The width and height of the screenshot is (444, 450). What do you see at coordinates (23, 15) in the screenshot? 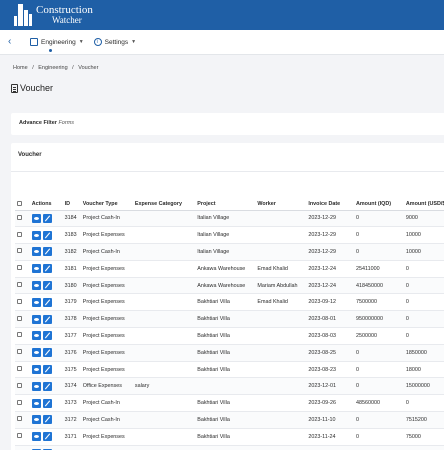
I see `building-logo-icon` at bounding box center [23, 15].